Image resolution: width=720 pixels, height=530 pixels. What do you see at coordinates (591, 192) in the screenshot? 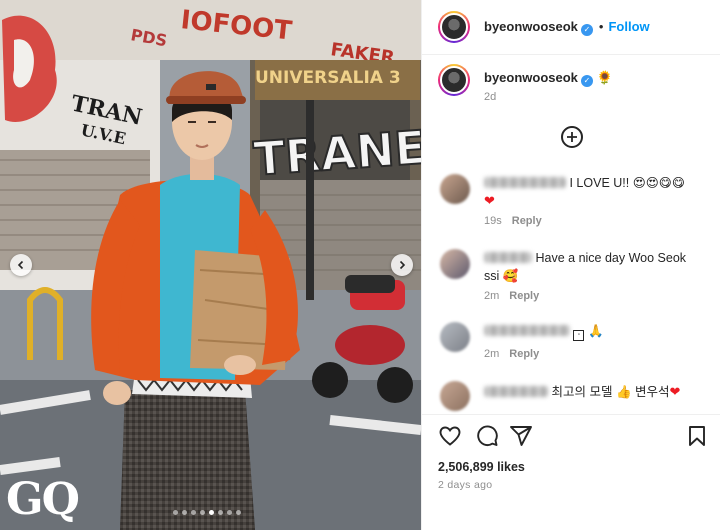
I see `comment-text: I LOVE U!! 😍😍😋😋 ❤` at bounding box center [591, 192].